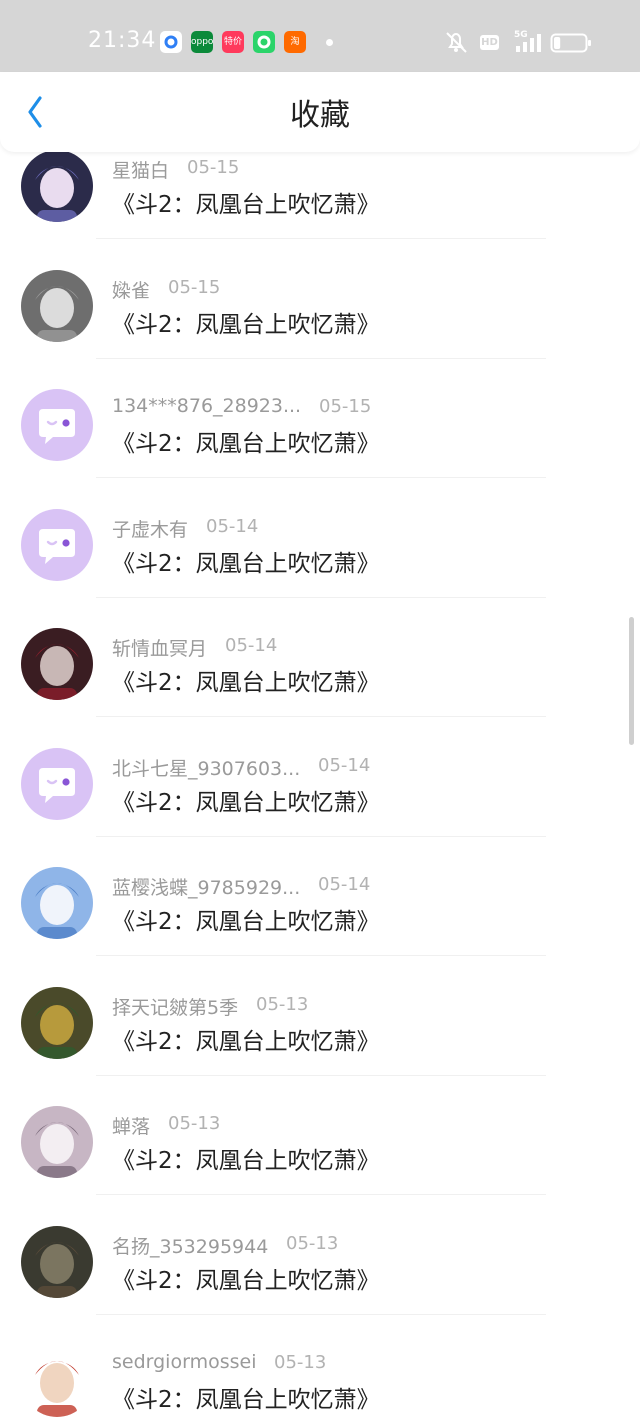  What do you see at coordinates (122, 40) in the screenshot?
I see `status-time: 21:34` at bounding box center [122, 40].